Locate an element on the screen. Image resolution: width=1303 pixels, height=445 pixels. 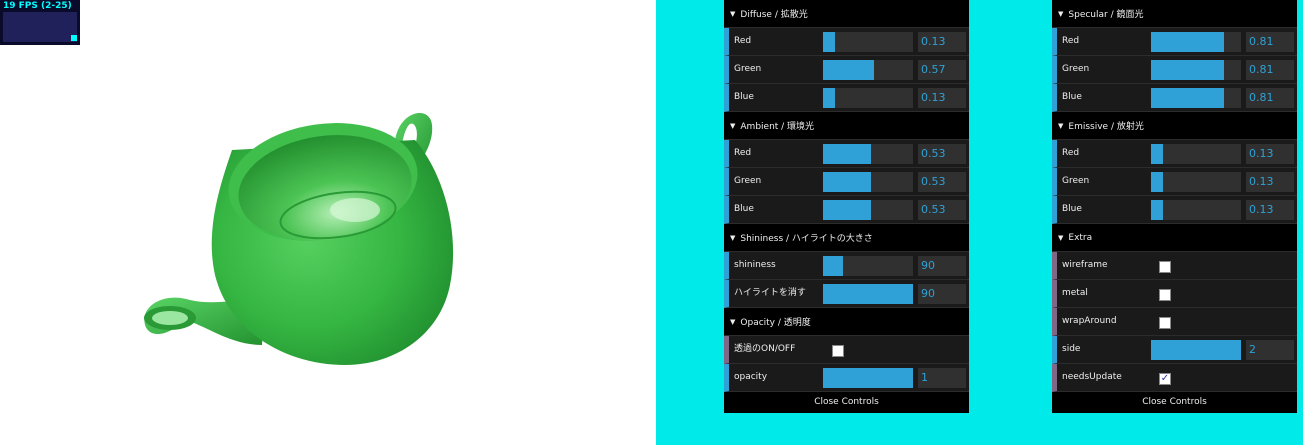
control-diffuse-red: Red 0.13 is located at coordinates (846, 42).